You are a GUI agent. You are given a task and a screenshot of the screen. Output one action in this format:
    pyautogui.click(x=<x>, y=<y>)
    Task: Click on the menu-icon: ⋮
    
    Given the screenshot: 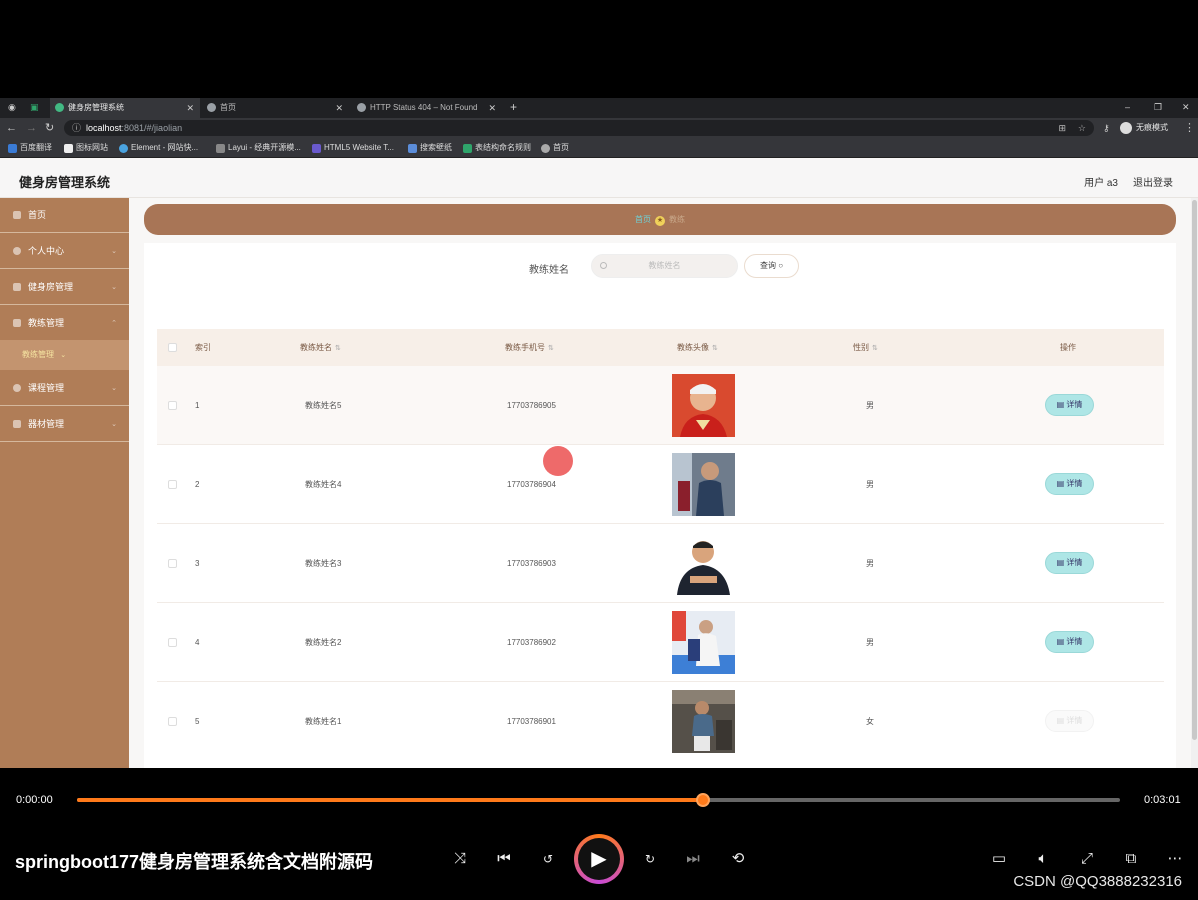 What is the action you would take?
    pyautogui.click(x=1189, y=128)
    